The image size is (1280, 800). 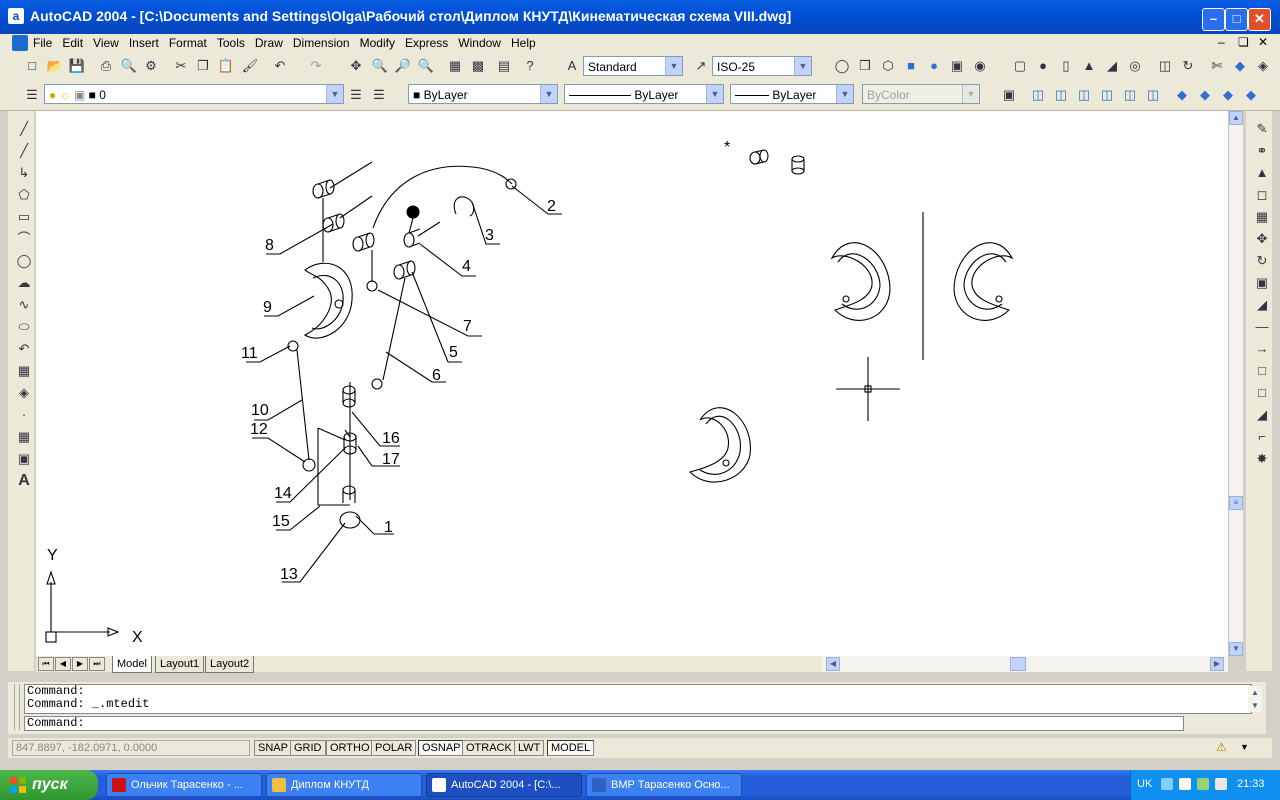 What do you see at coordinates (46, 664) in the screenshot?
I see `first-tab-icon: ⏮` at bounding box center [46, 664].